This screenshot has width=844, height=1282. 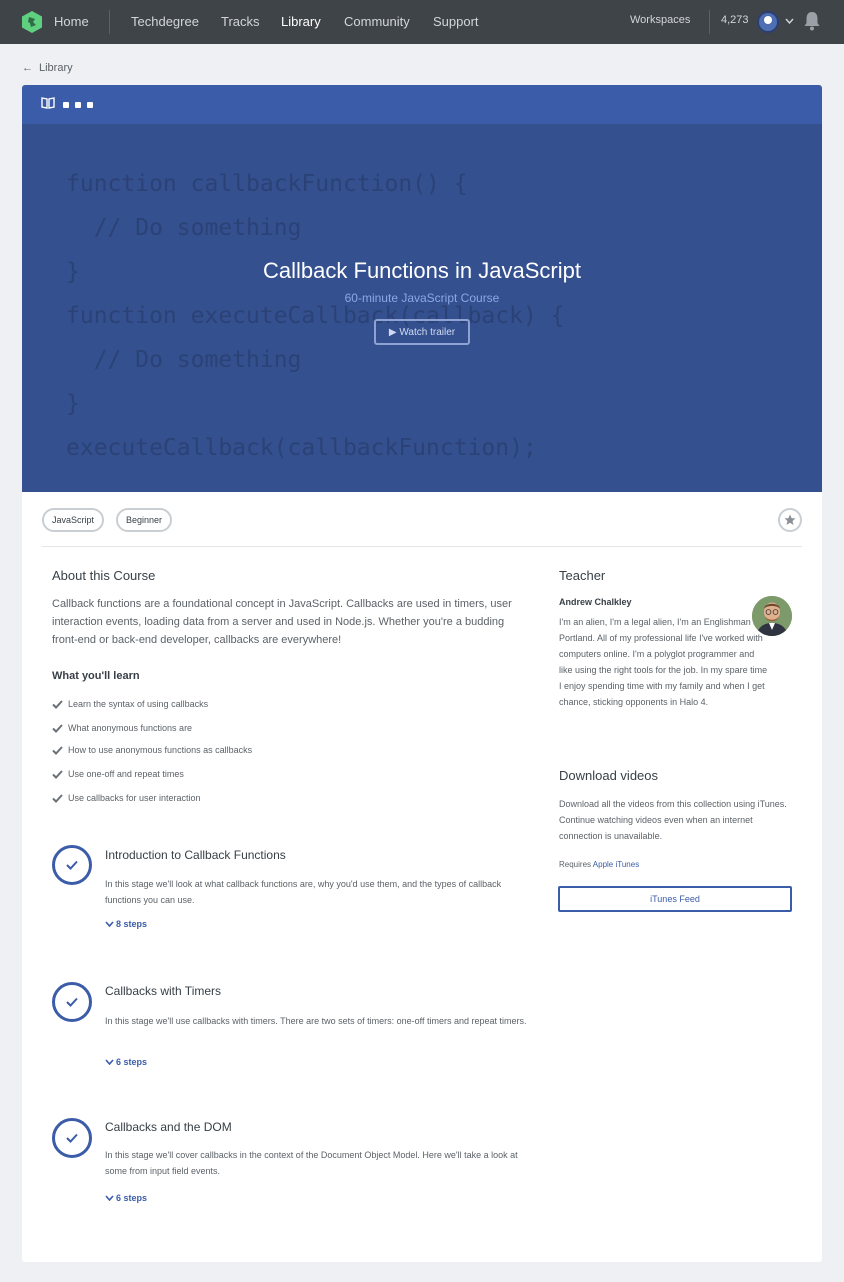 I want to click on course-title: Callback Functions in JavaScript, so click(x=422, y=270).